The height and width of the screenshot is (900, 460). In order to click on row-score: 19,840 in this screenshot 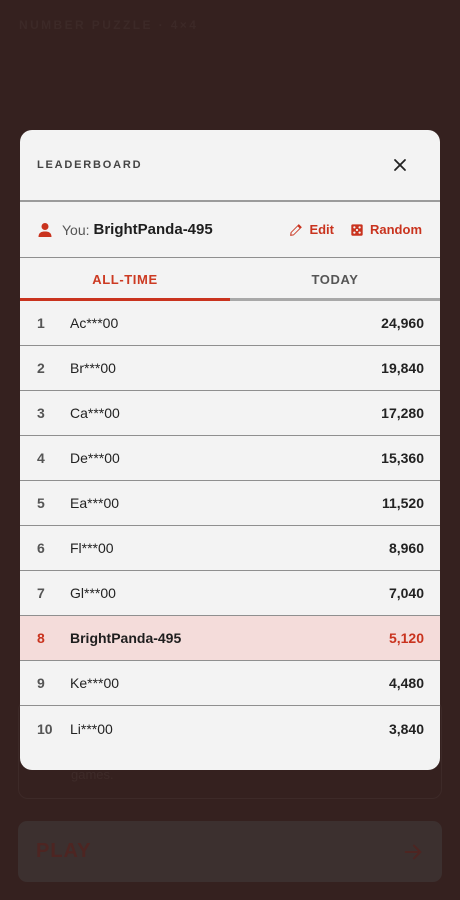, I will do `click(402, 368)`.